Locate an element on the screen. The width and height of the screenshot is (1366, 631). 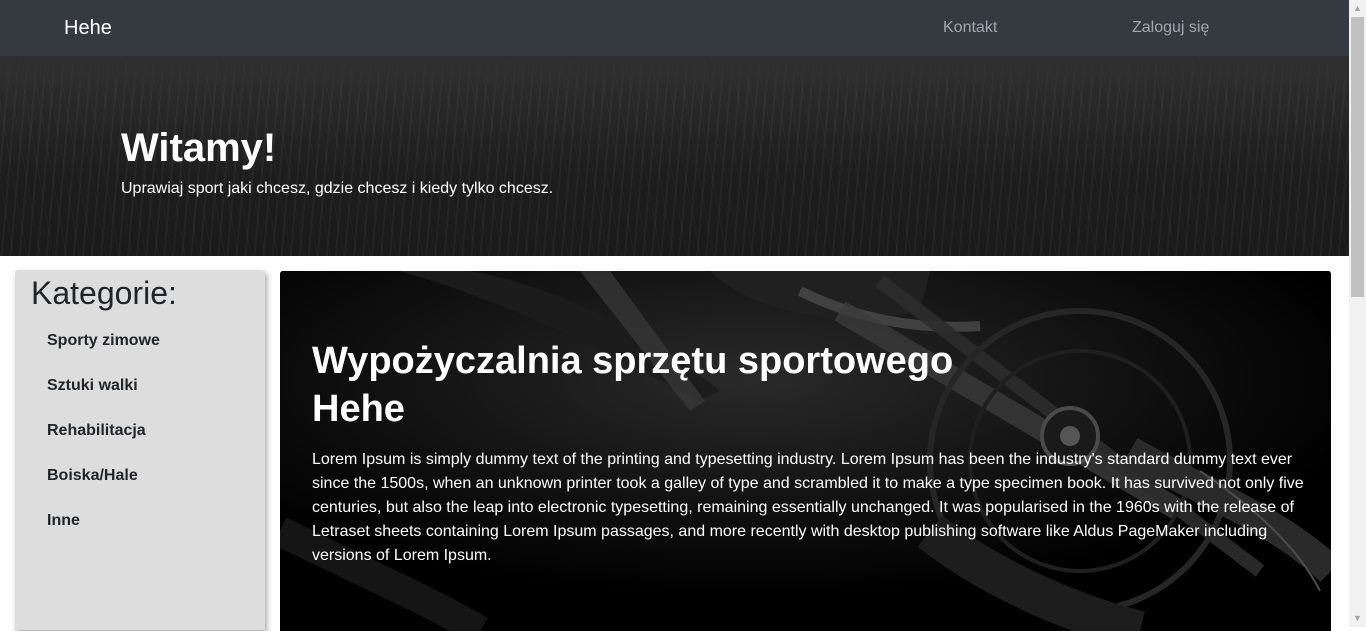
hero-title: Witamy! is located at coordinates (199, 148).